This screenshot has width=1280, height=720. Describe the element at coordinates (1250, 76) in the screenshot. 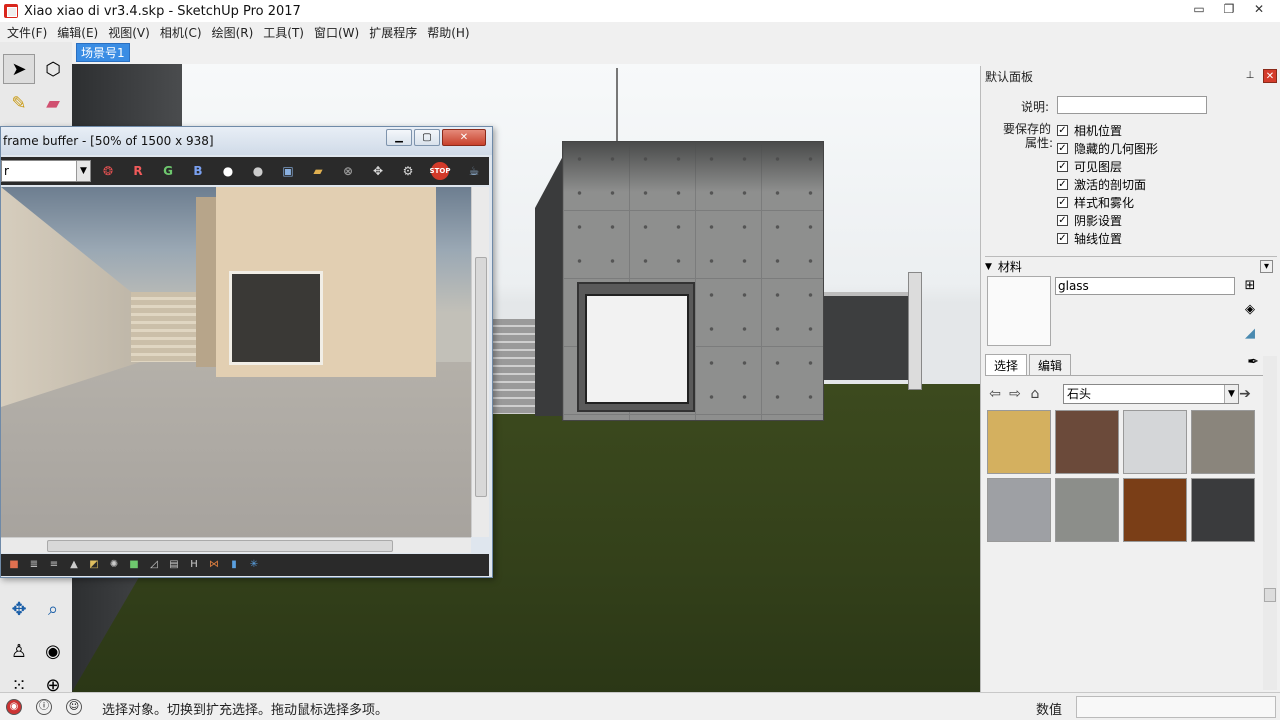

I see `pin-icon: ⊥` at that location.